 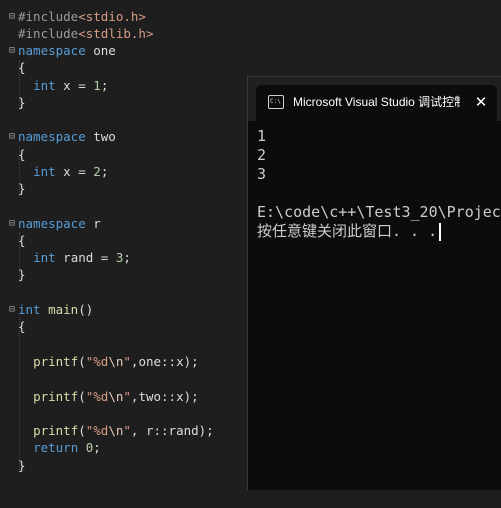 What do you see at coordinates (262, 155) in the screenshot?
I see `console-output-line: 2` at bounding box center [262, 155].